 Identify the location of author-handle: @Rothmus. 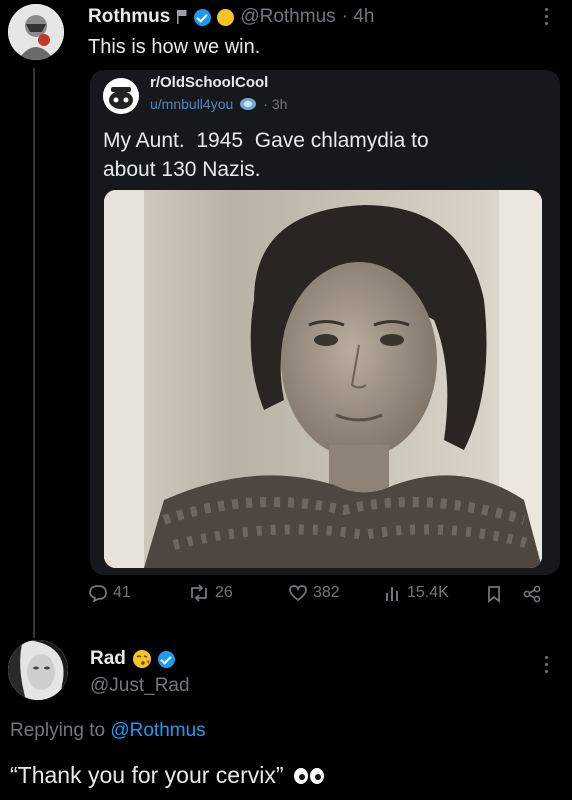
(287, 17).